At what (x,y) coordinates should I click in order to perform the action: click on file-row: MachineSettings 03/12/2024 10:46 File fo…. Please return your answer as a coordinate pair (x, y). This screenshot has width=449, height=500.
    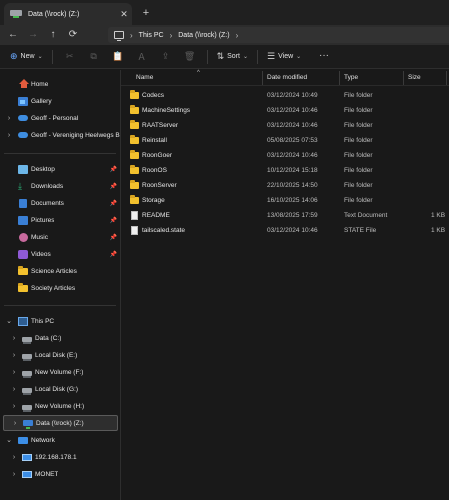
    Looking at the image, I should click on (285, 110).